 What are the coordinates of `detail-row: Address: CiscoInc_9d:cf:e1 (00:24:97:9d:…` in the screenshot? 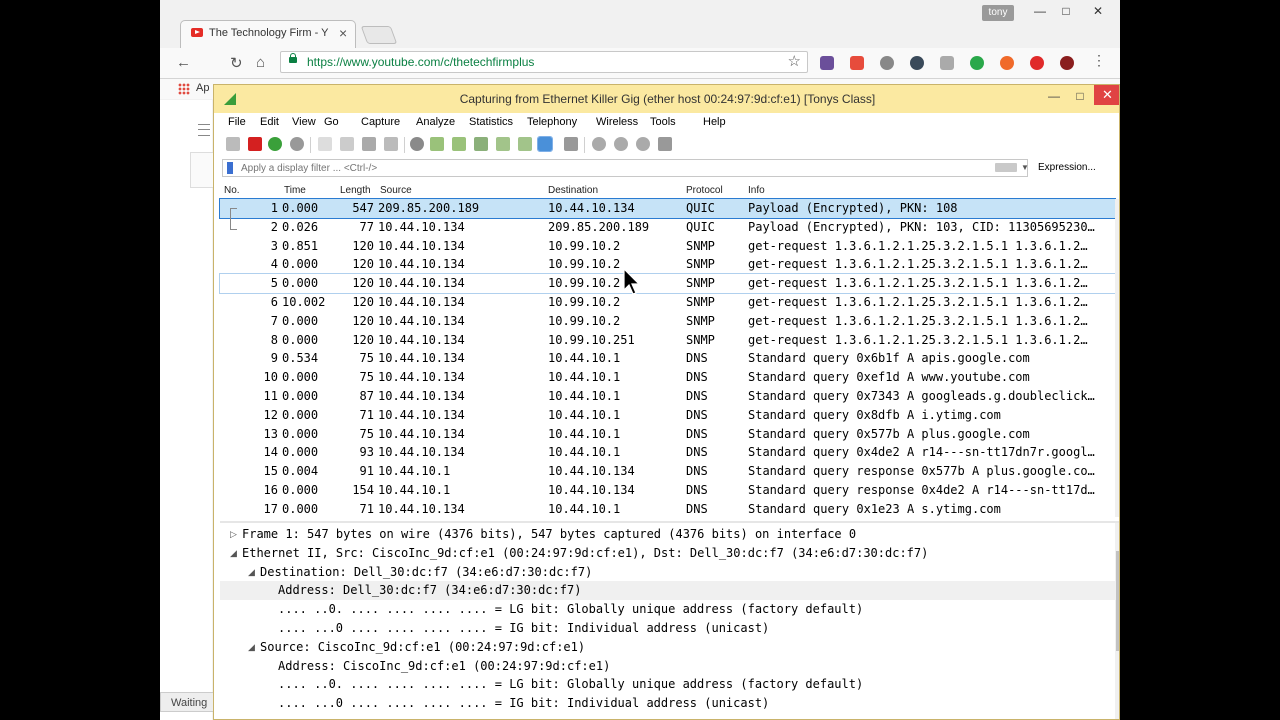 It's located at (667, 666).